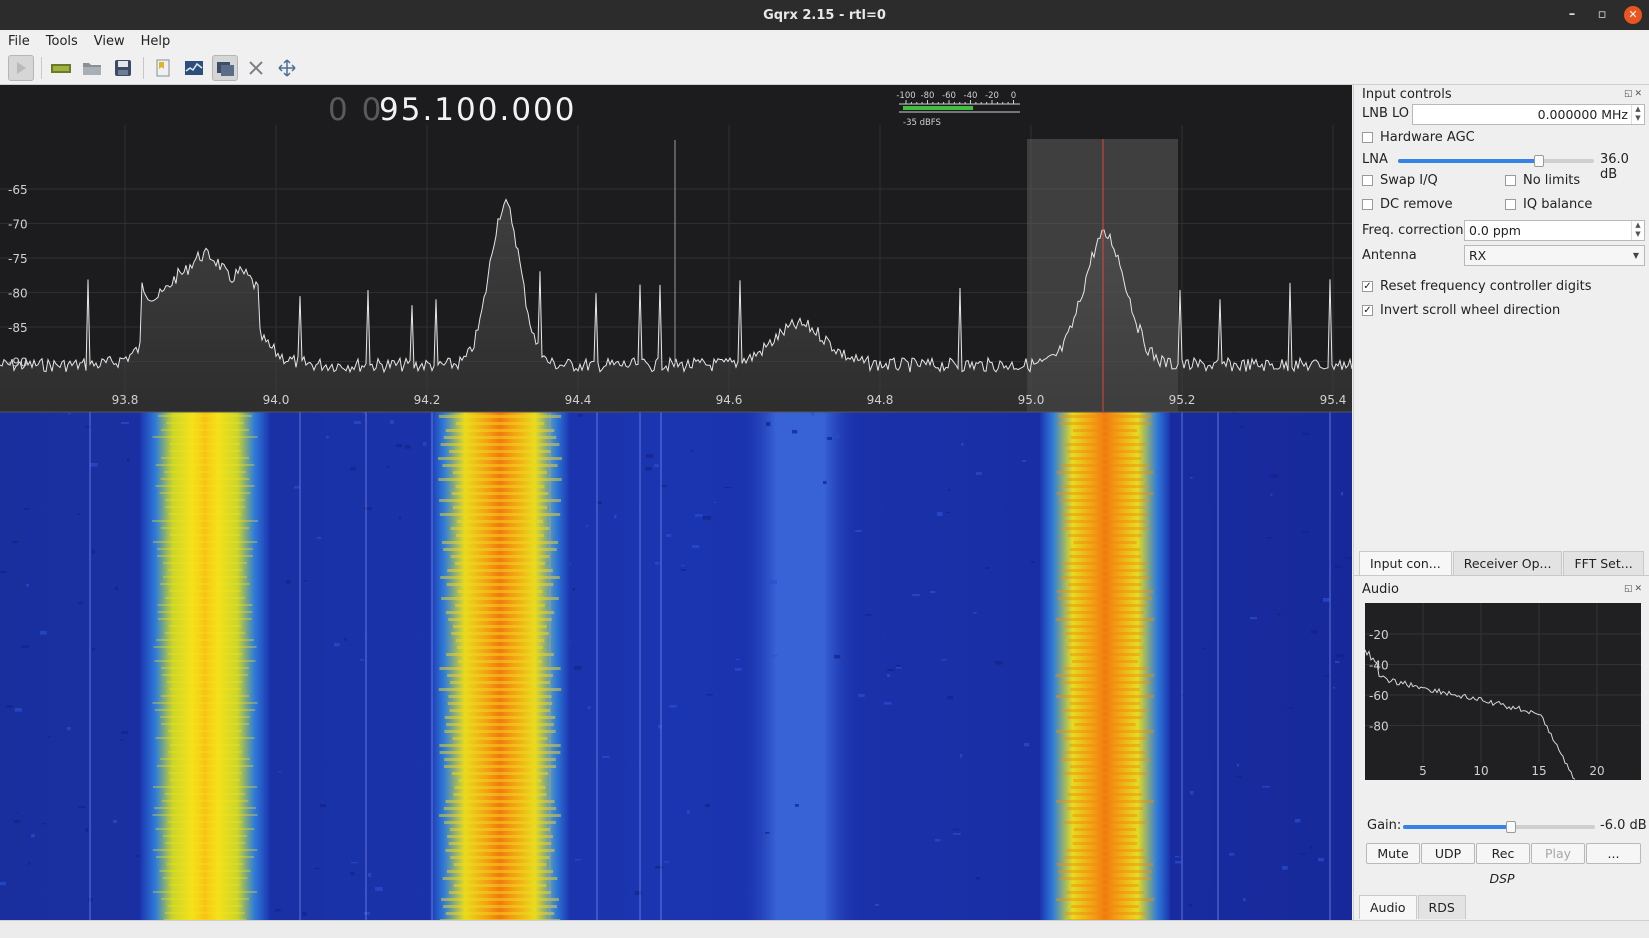 The width and height of the screenshot is (1649, 938). What do you see at coordinates (1367, 180) in the screenshot?
I see `swap-iq-checkbox` at bounding box center [1367, 180].